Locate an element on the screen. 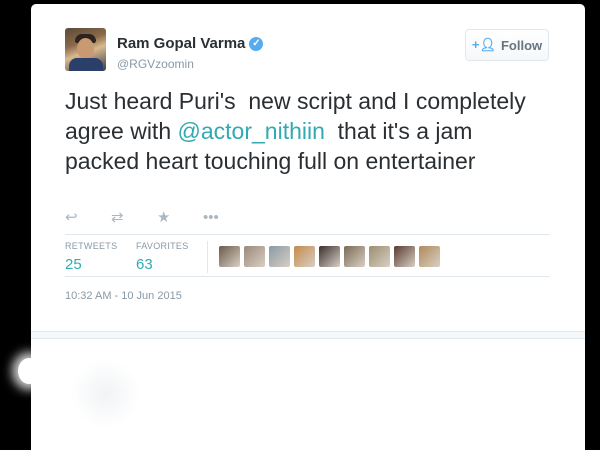 The width and height of the screenshot is (600, 450). author-avatar is located at coordinates (85, 49).